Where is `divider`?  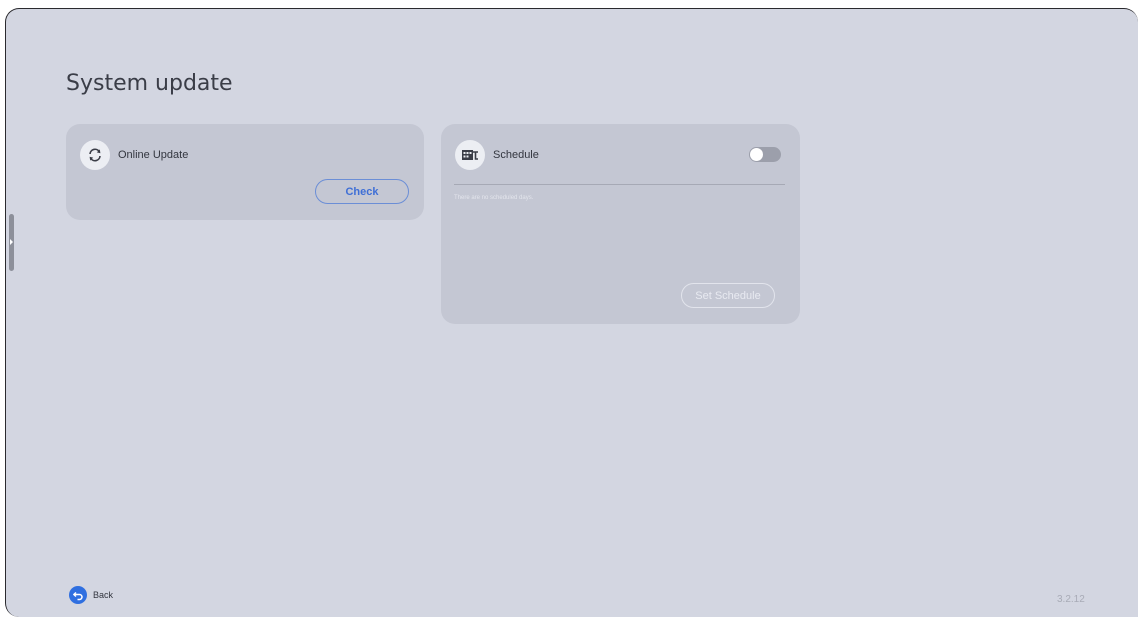
divider is located at coordinates (619, 184).